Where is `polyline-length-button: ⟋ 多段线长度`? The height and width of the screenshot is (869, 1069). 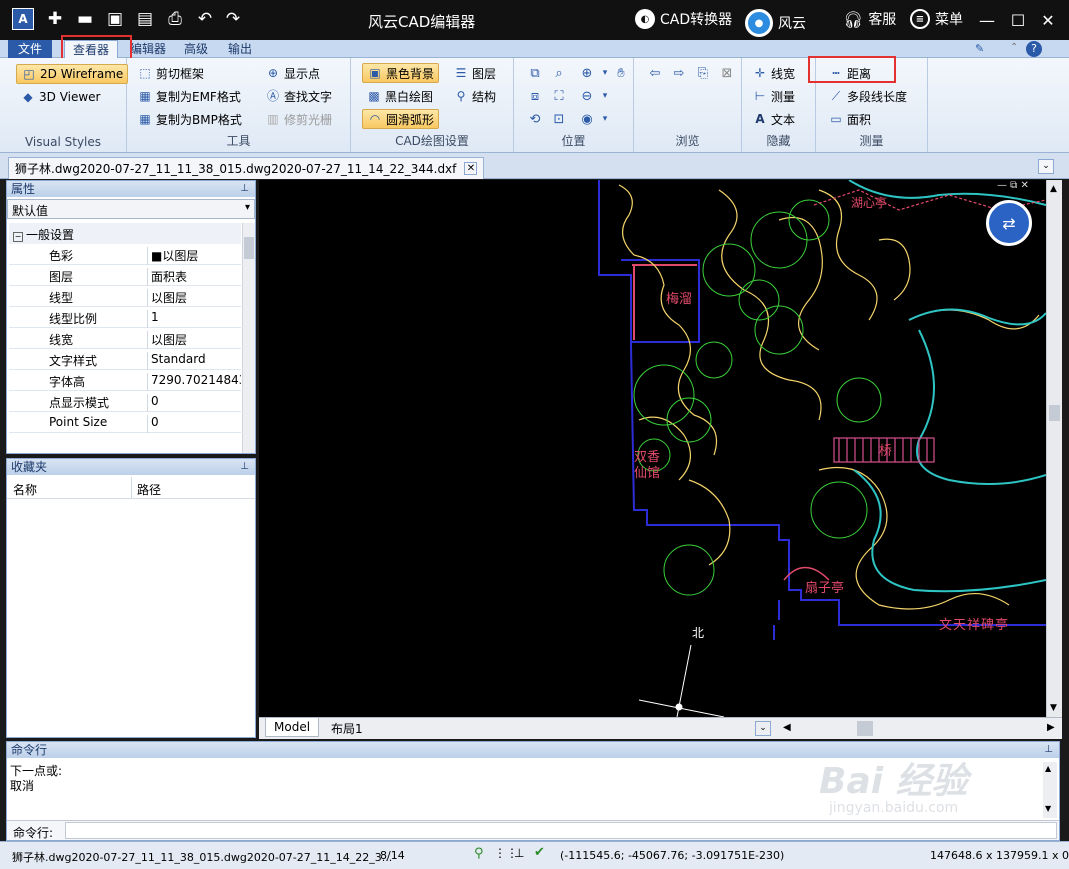 polyline-length-button: ⟋ 多段线长度 is located at coordinates (867, 96).